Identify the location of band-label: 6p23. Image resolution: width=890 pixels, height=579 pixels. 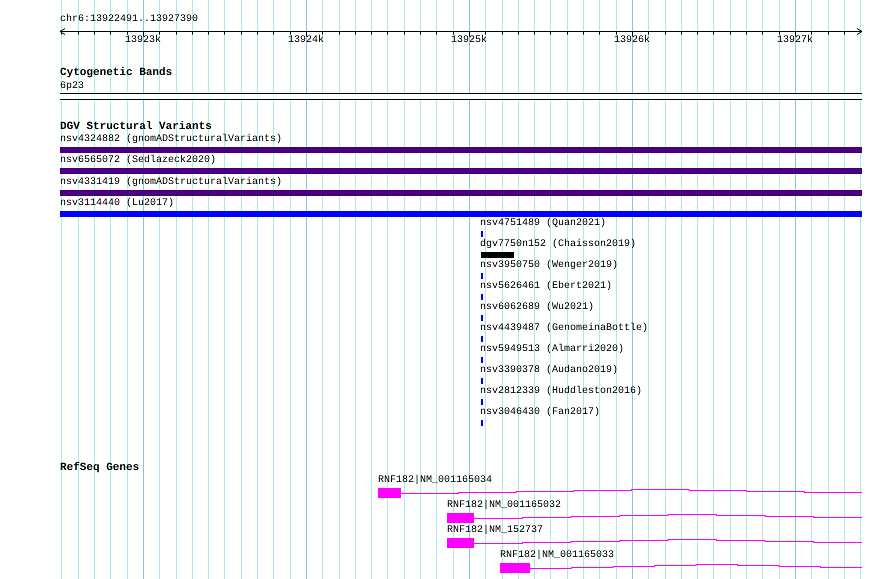
(72, 87).